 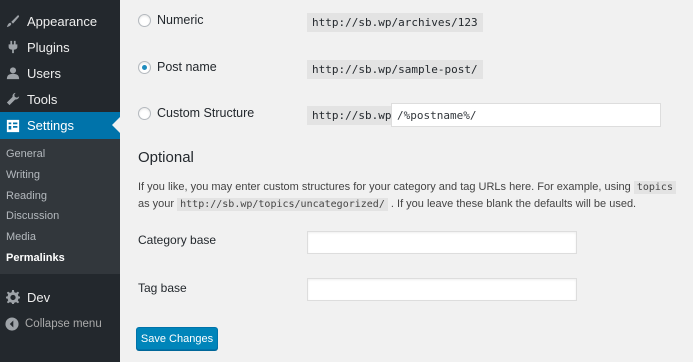 I want to click on collapse-menu-label: Collapse menu, so click(x=63, y=324).